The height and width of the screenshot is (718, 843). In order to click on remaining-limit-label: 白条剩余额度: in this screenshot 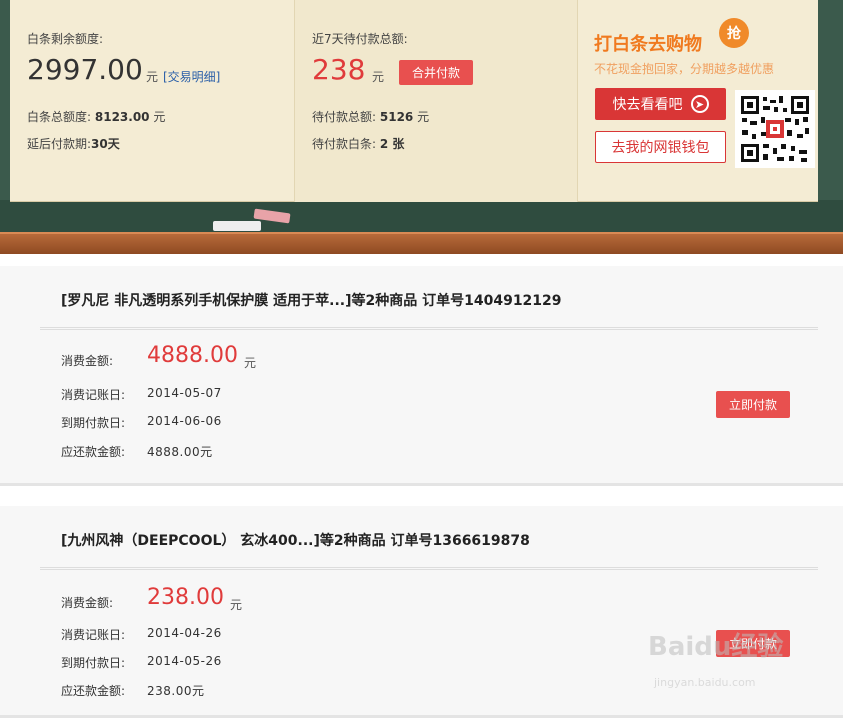, I will do `click(65, 39)`.